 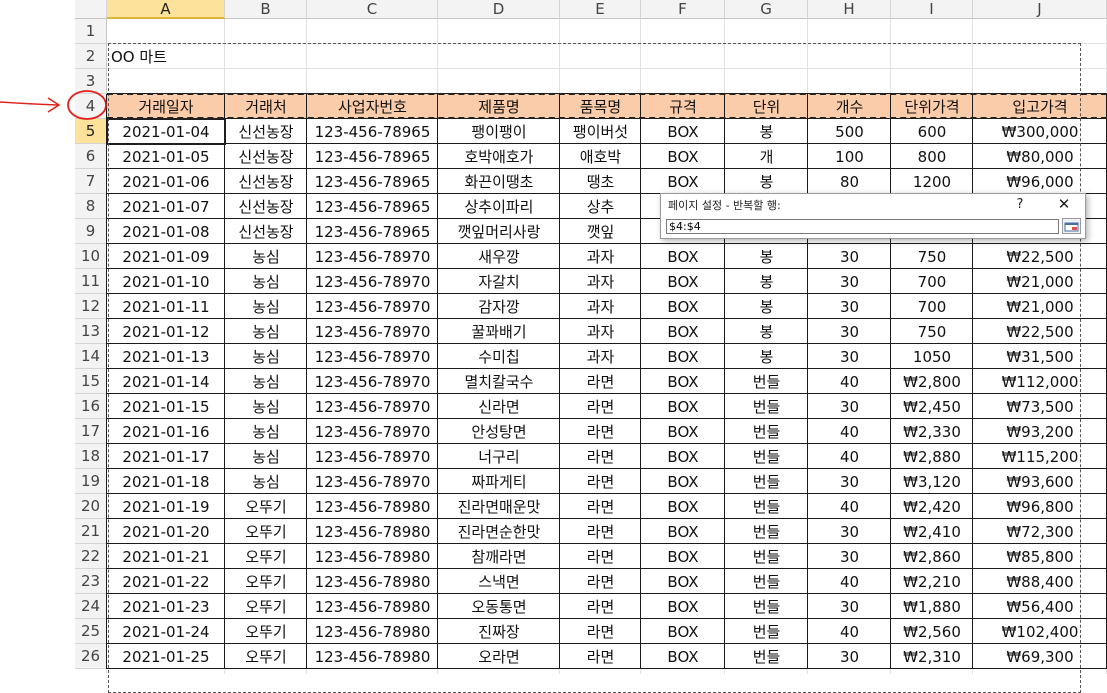 What do you see at coordinates (91, 606) in the screenshot?
I see `row-header-24: 24` at bounding box center [91, 606].